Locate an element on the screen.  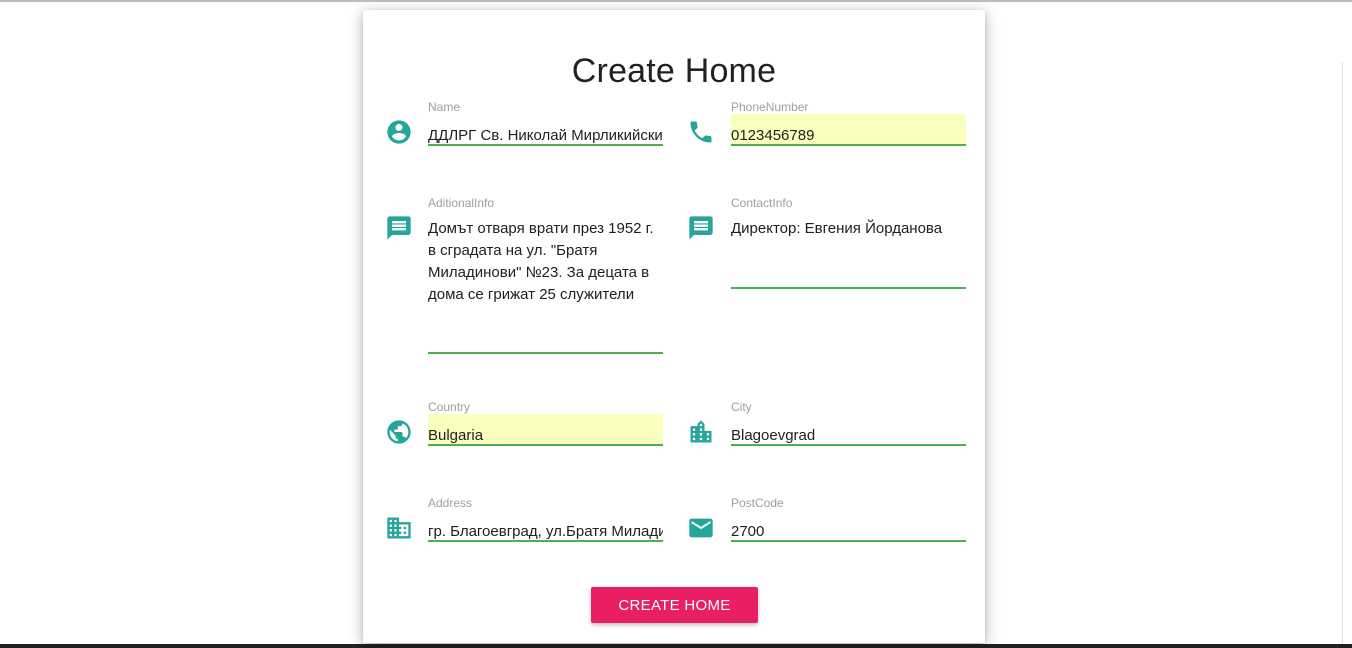
country-label: Country is located at coordinates (449, 407).